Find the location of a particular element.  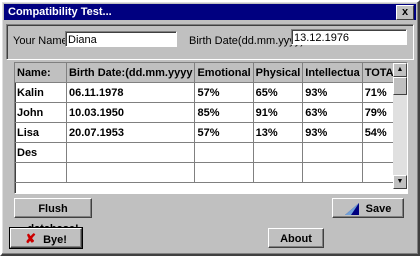

cell-physical: 13% is located at coordinates (278, 132).